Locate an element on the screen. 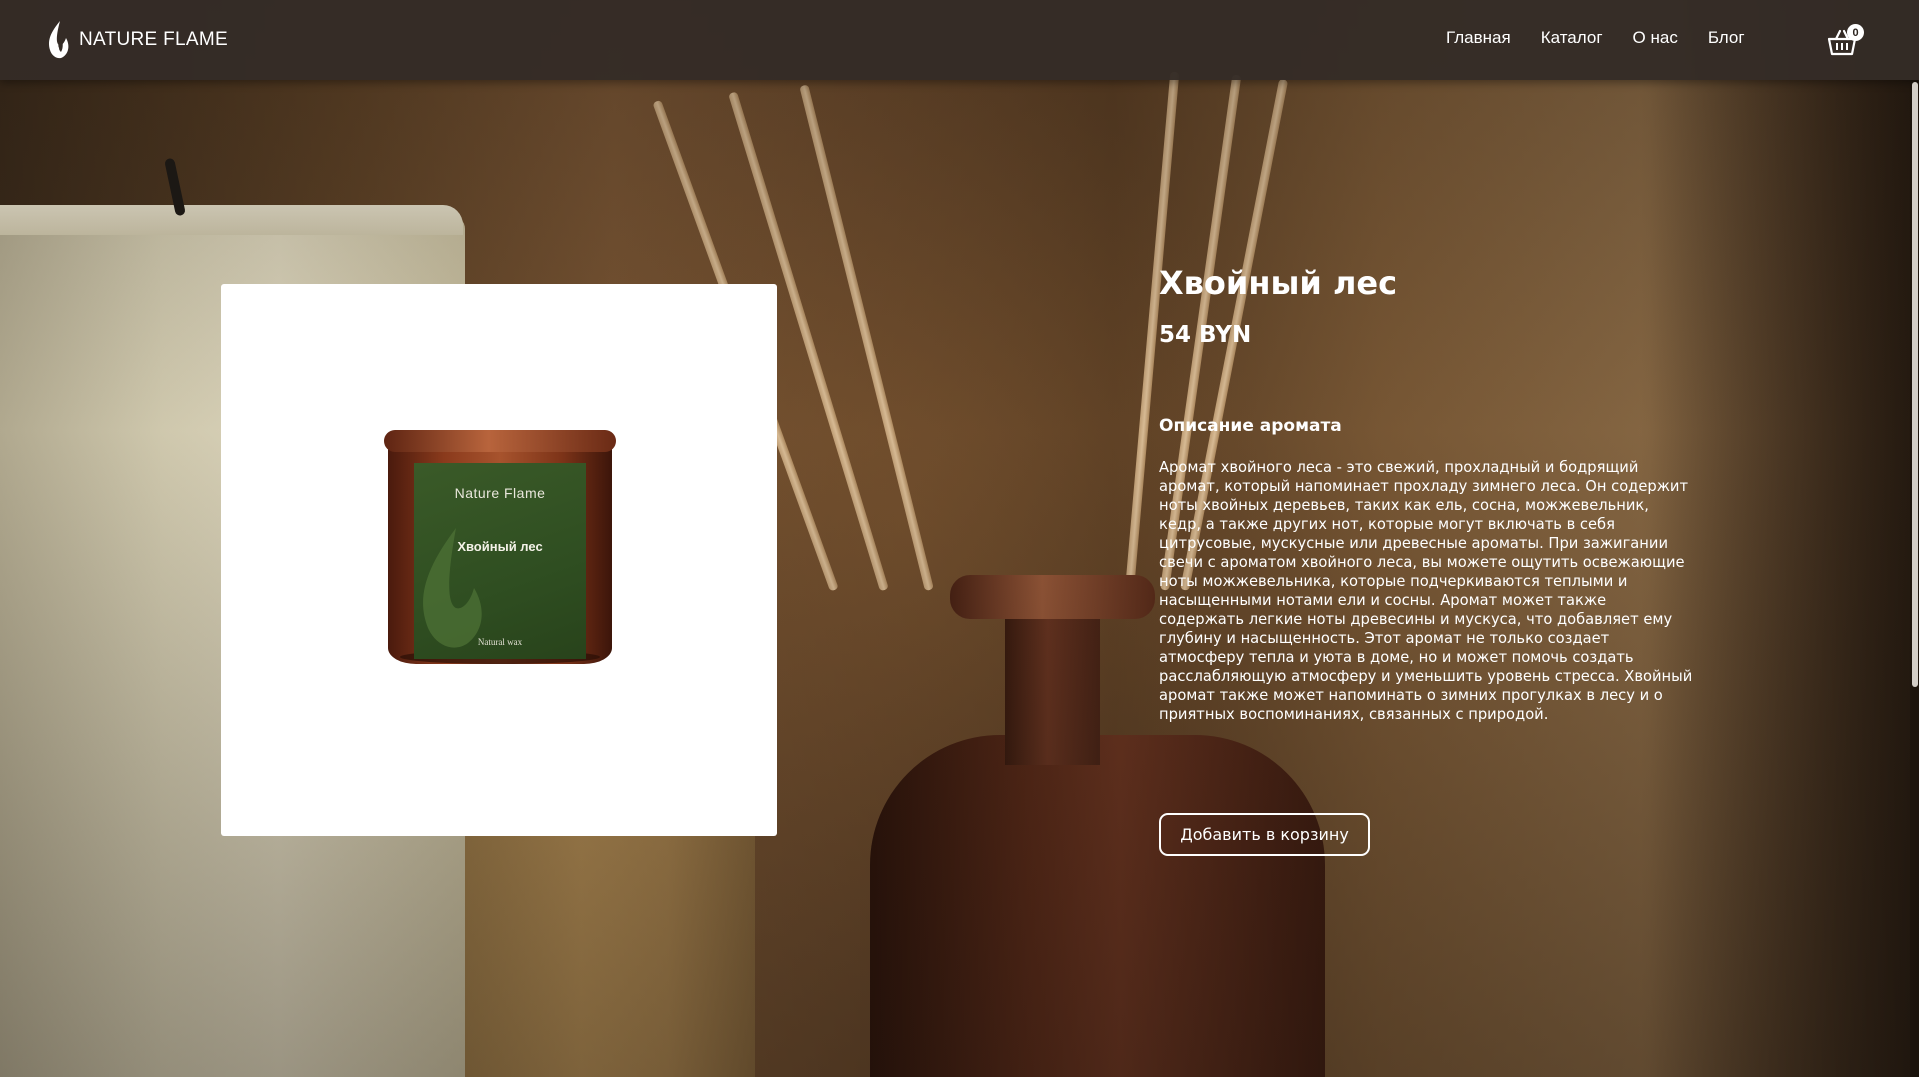 Image resolution: width=1919 pixels, height=1077 pixels. candle-jar-image: Nature Flame Хвойный лес Natural wax is located at coordinates (500, 553).